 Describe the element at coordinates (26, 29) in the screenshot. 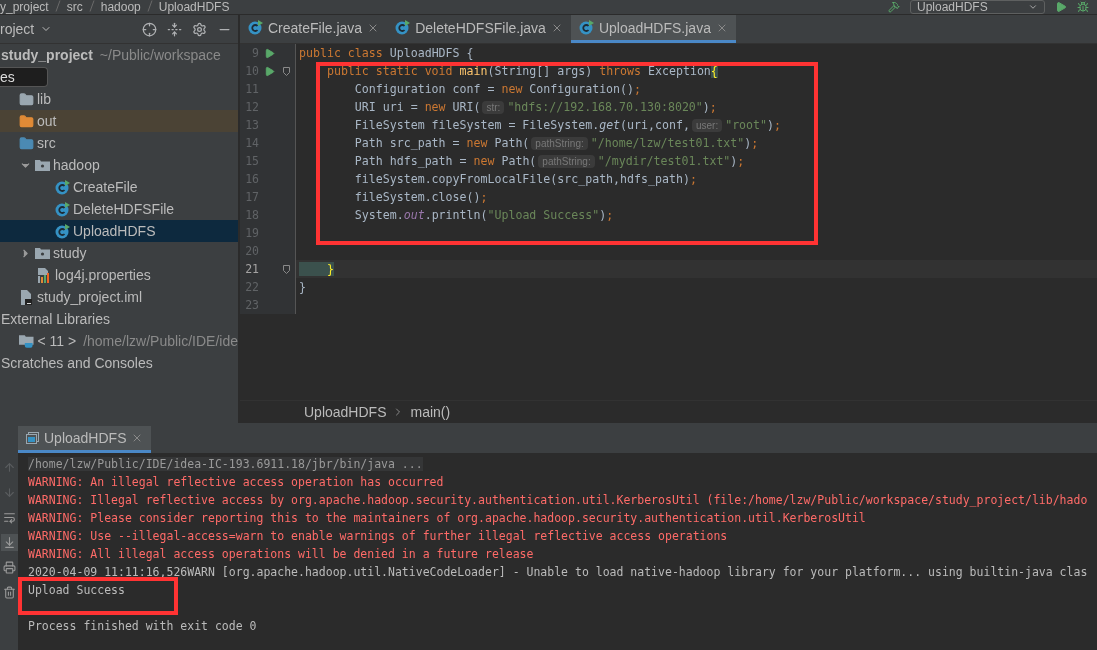

I see `project-view-dropdown: roject` at that location.